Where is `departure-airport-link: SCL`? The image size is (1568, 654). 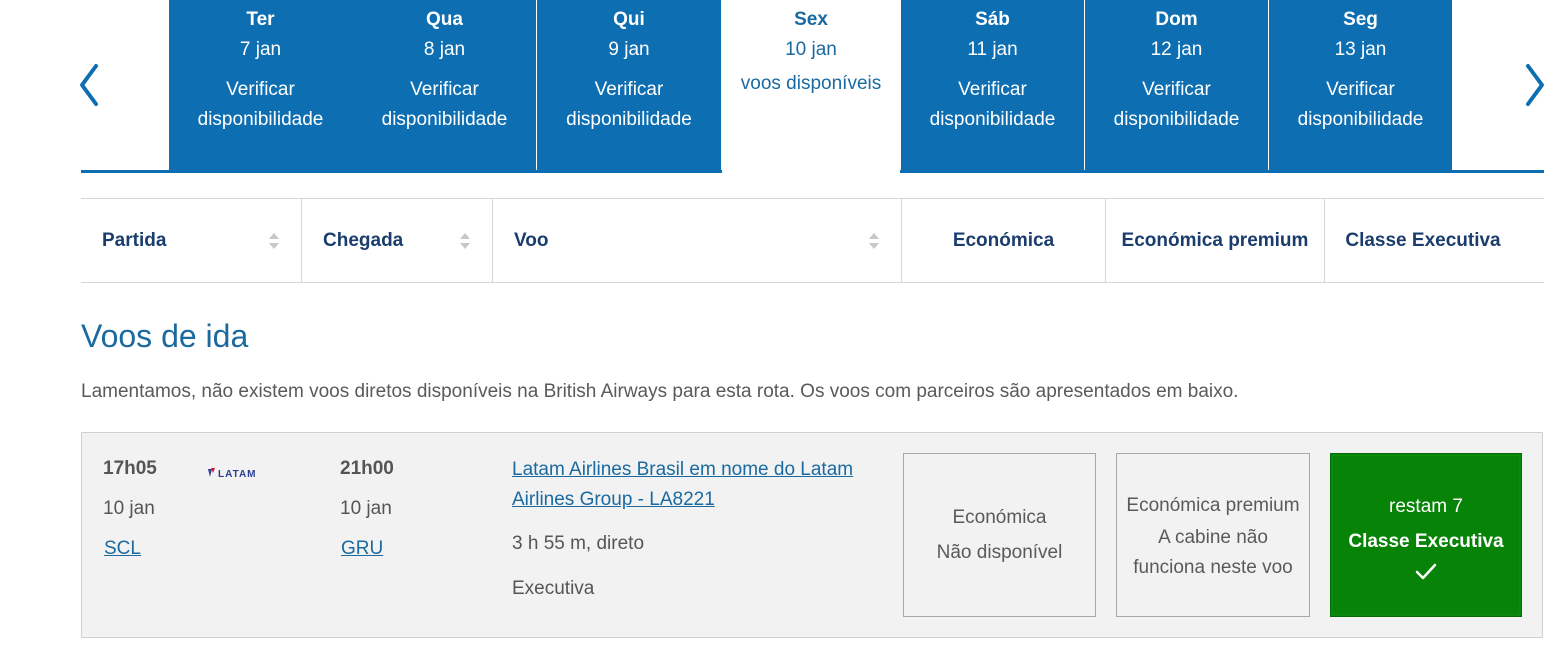
departure-airport-link: SCL is located at coordinates (122, 549).